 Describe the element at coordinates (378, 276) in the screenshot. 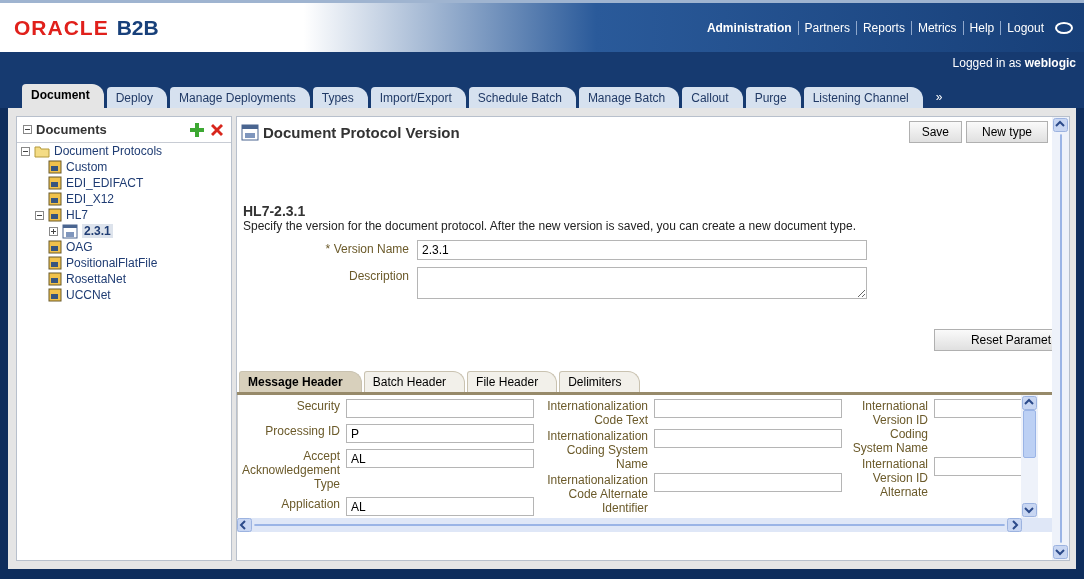

I see `field-label: Description` at that location.